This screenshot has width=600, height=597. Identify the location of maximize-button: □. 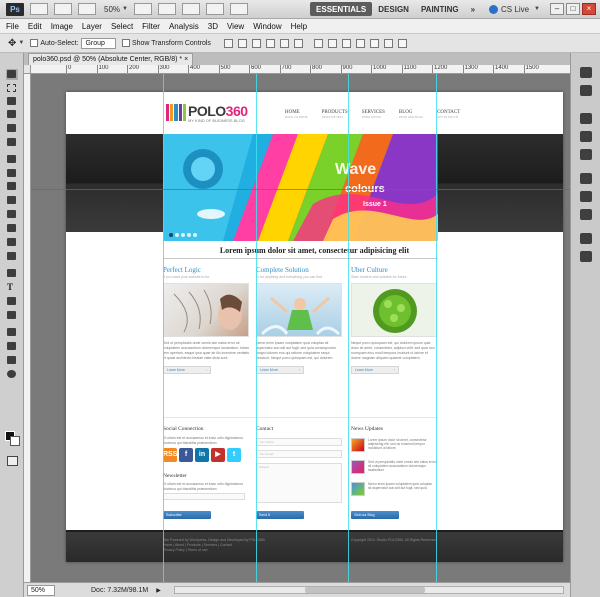
(573, 9).